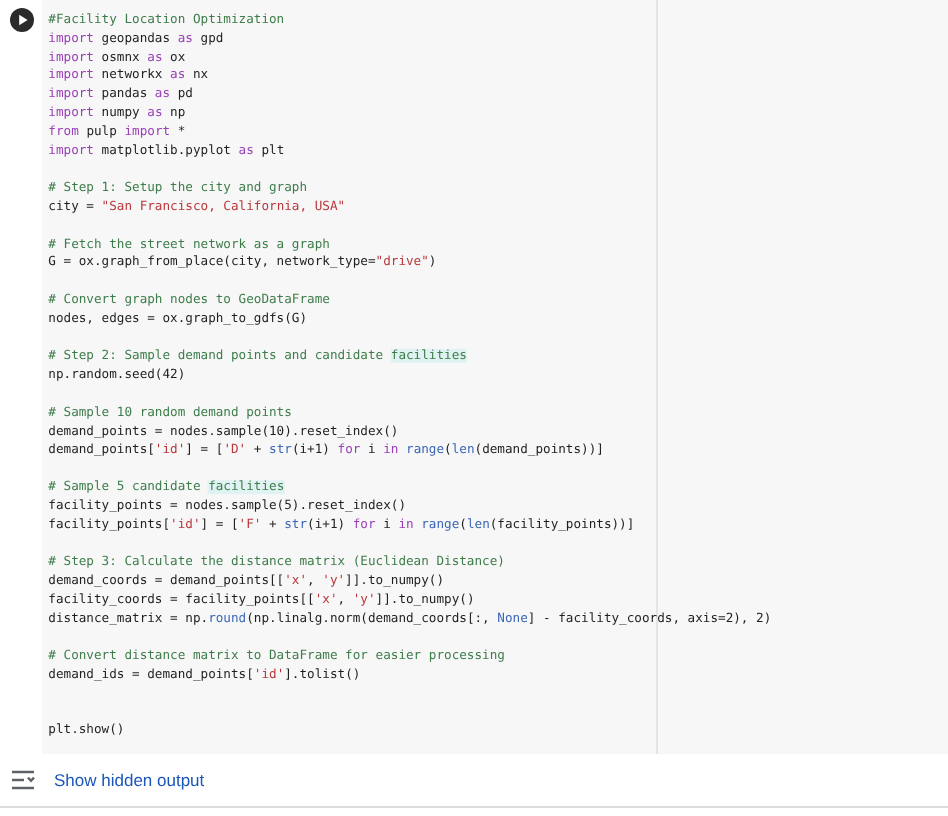 The height and width of the screenshot is (816, 948). Describe the element at coordinates (21, 20) in the screenshot. I see `run-button` at that location.